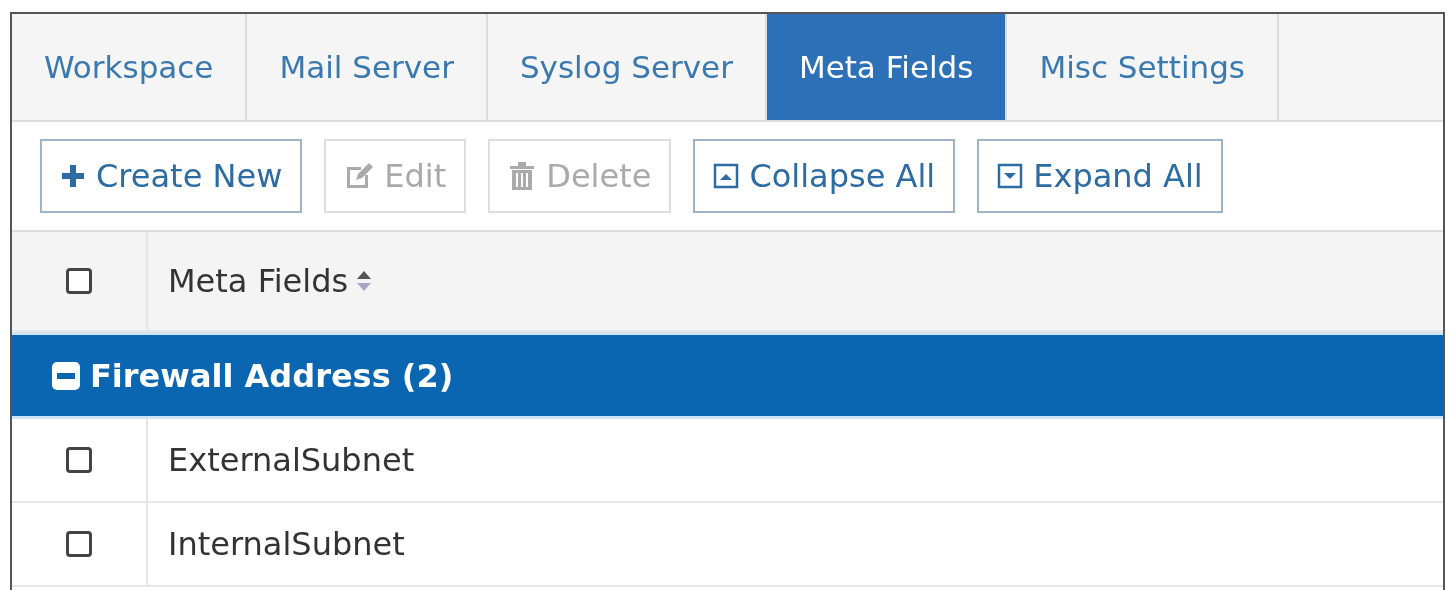 Image resolution: width=1454 pixels, height=590 pixels. I want to click on collapse-box-icon, so click(726, 176).